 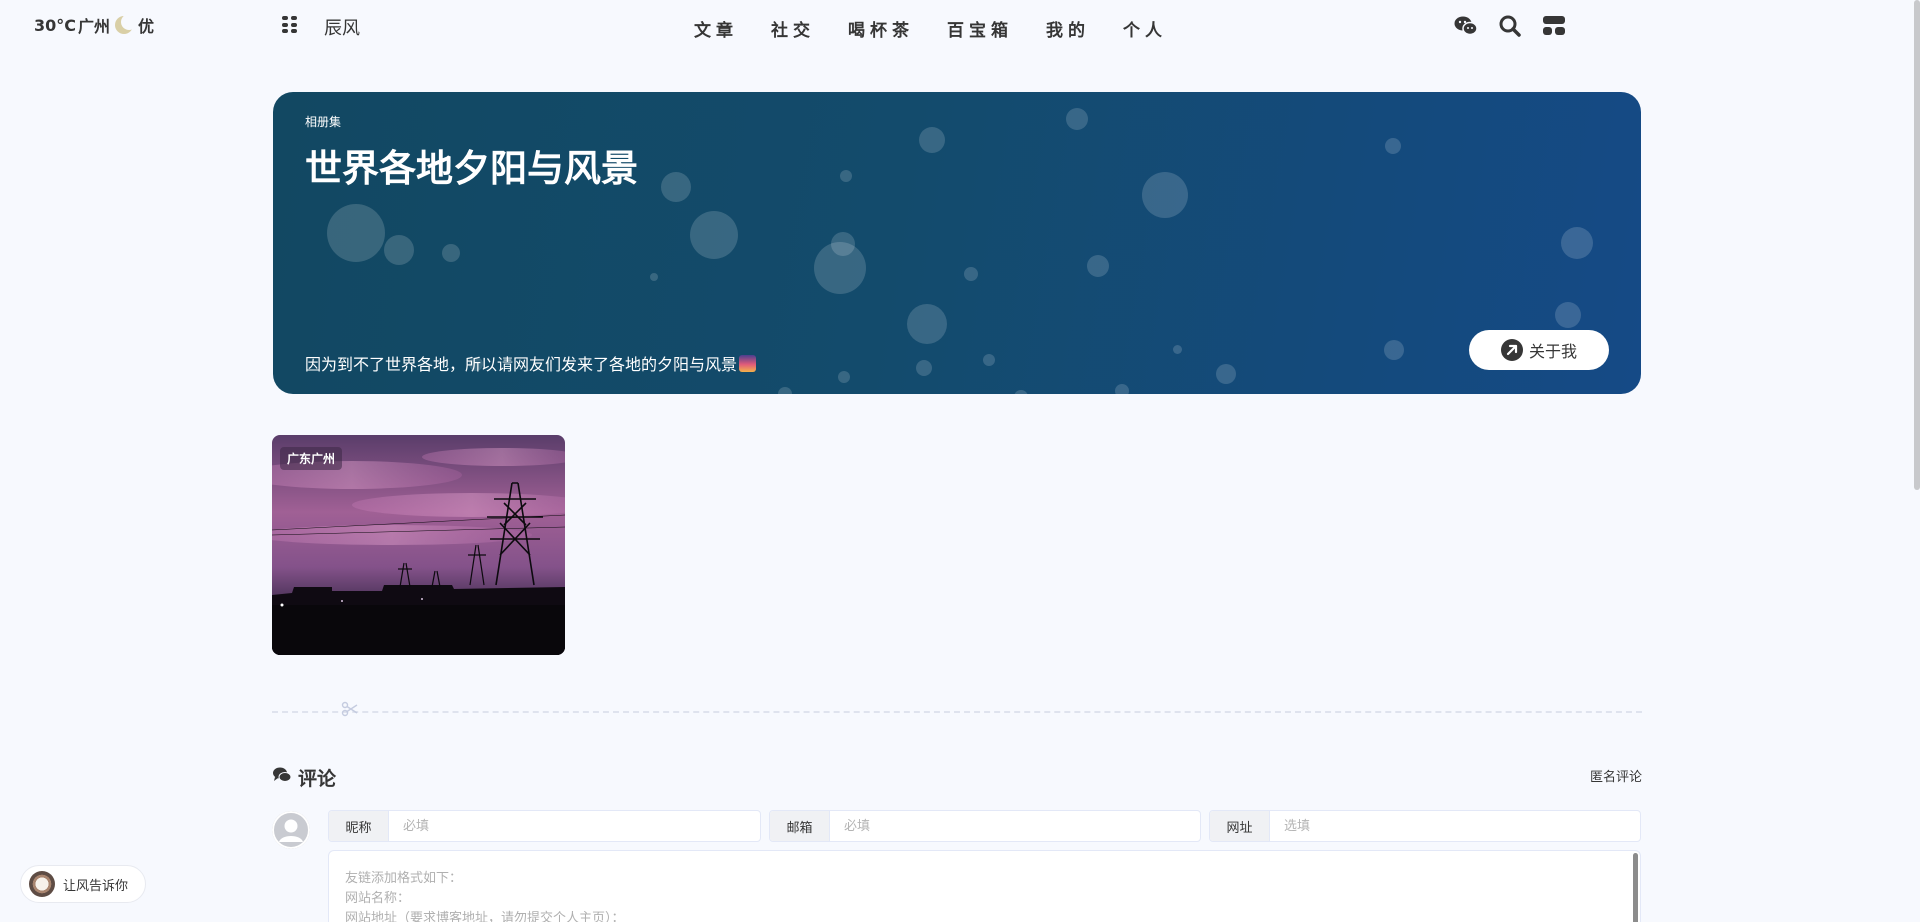 What do you see at coordinates (96, 886) in the screenshot?
I see `chat-widget-label: 让风告诉你` at bounding box center [96, 886].